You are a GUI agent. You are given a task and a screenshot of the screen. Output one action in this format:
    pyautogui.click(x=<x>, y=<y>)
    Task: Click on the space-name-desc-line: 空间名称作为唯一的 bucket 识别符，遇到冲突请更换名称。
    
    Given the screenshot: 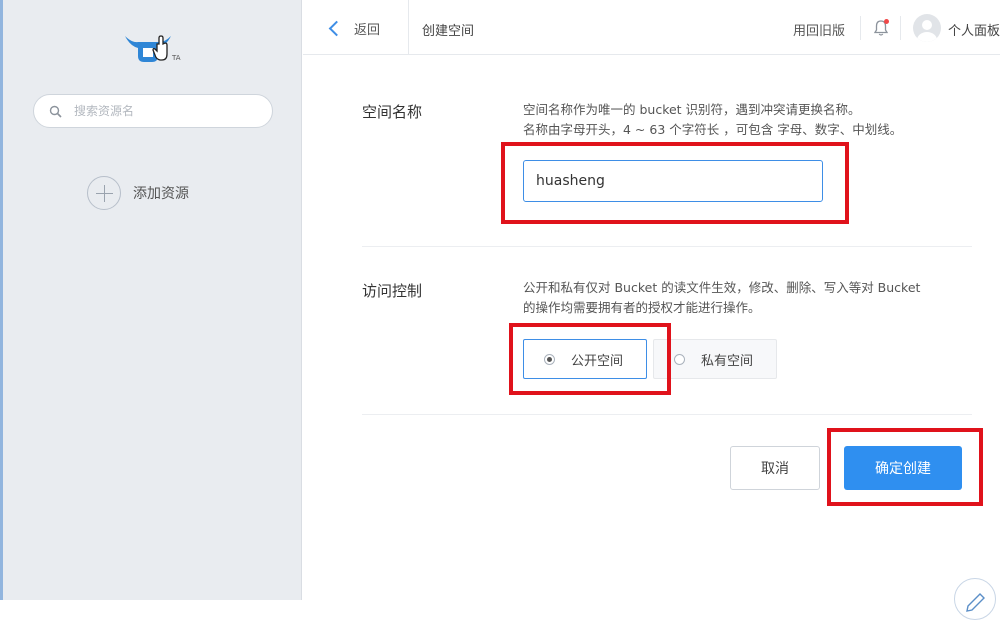 What is the action you would take?
    pyautogui.click(x=692, y=109)
    